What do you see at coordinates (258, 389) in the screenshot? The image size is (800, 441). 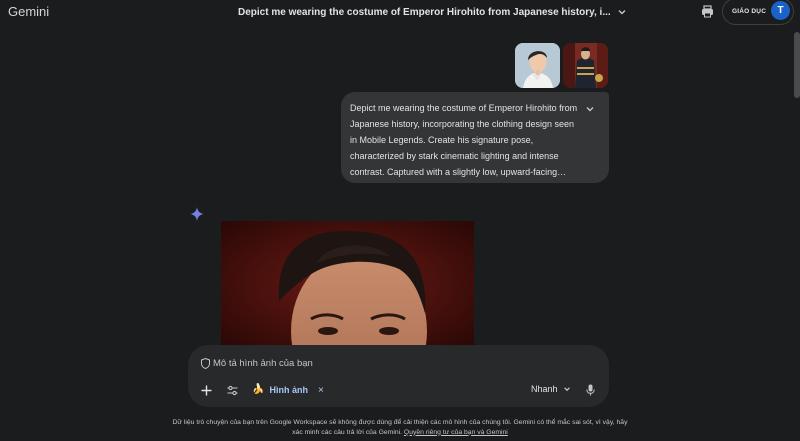 I see `banana-icon: 🍌` at bounding box center [258, 389].